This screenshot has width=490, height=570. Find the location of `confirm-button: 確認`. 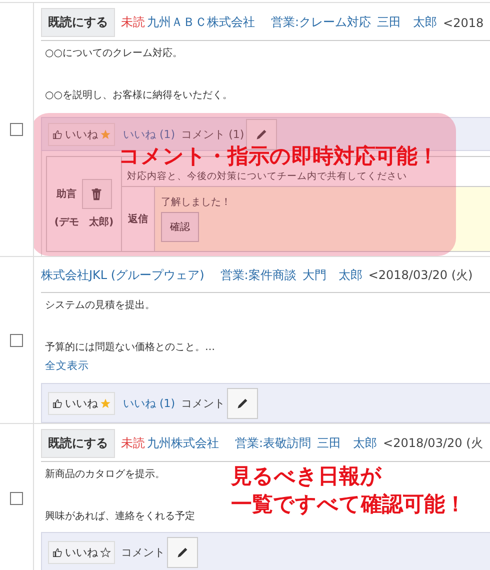

confirm-button: 確認 is located at coordinates (180, 227).